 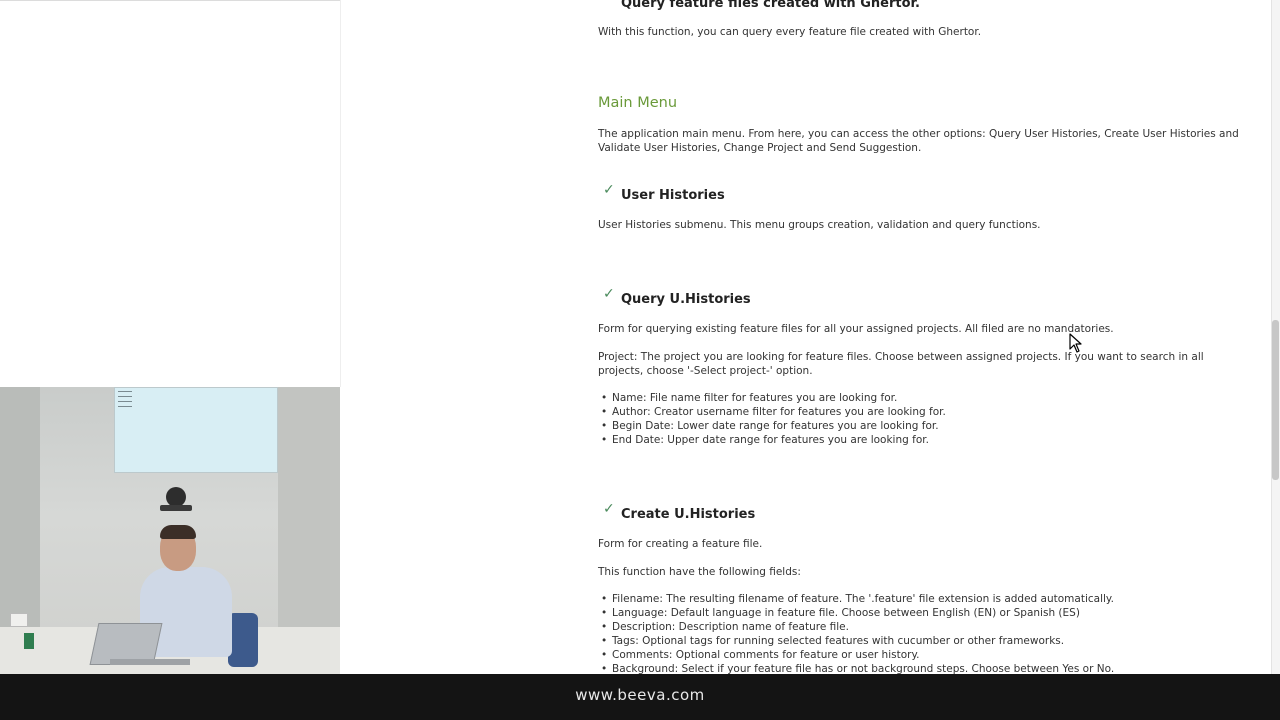 What do you see at coordinates (640, 695) in the screenshot?
I see `footer-url: www.beeva.com` at bounding box center [640, 695].